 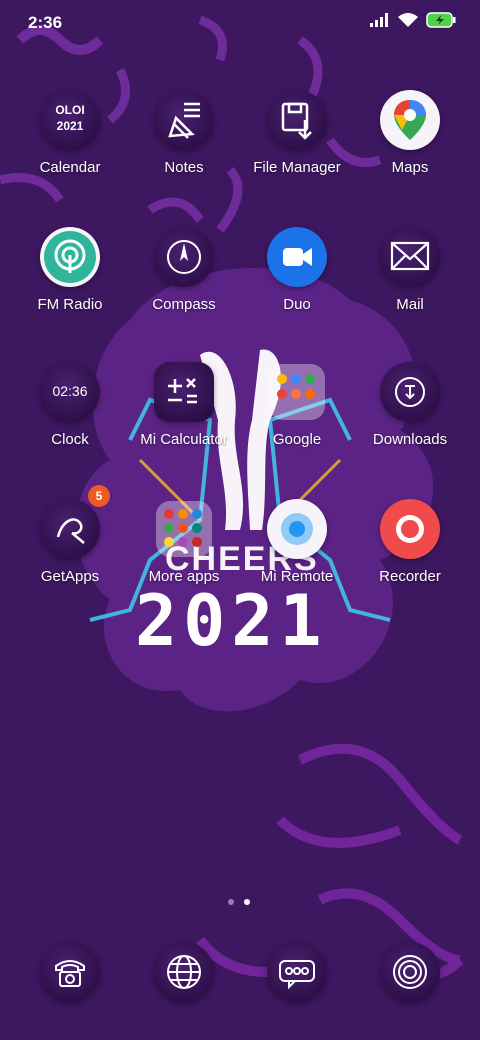 I want to click on app-label: Duo, so click(x=297, y=304).